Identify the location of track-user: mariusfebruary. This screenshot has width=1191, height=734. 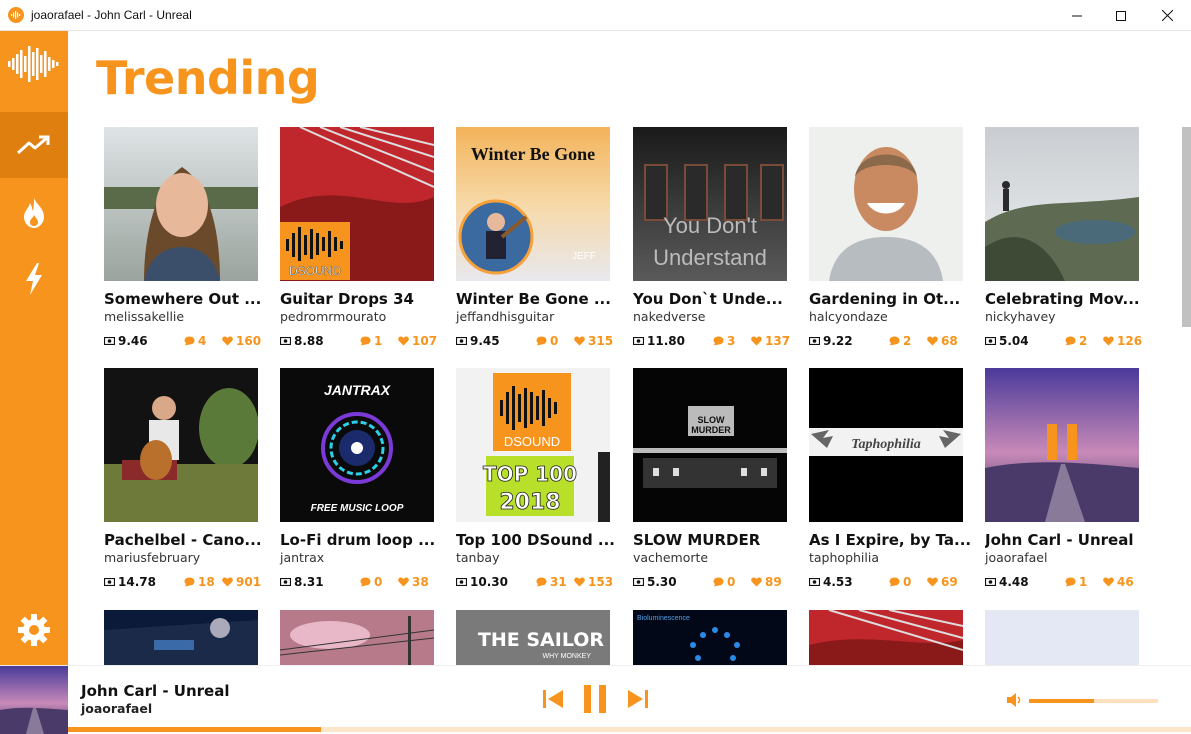
(152, 557).